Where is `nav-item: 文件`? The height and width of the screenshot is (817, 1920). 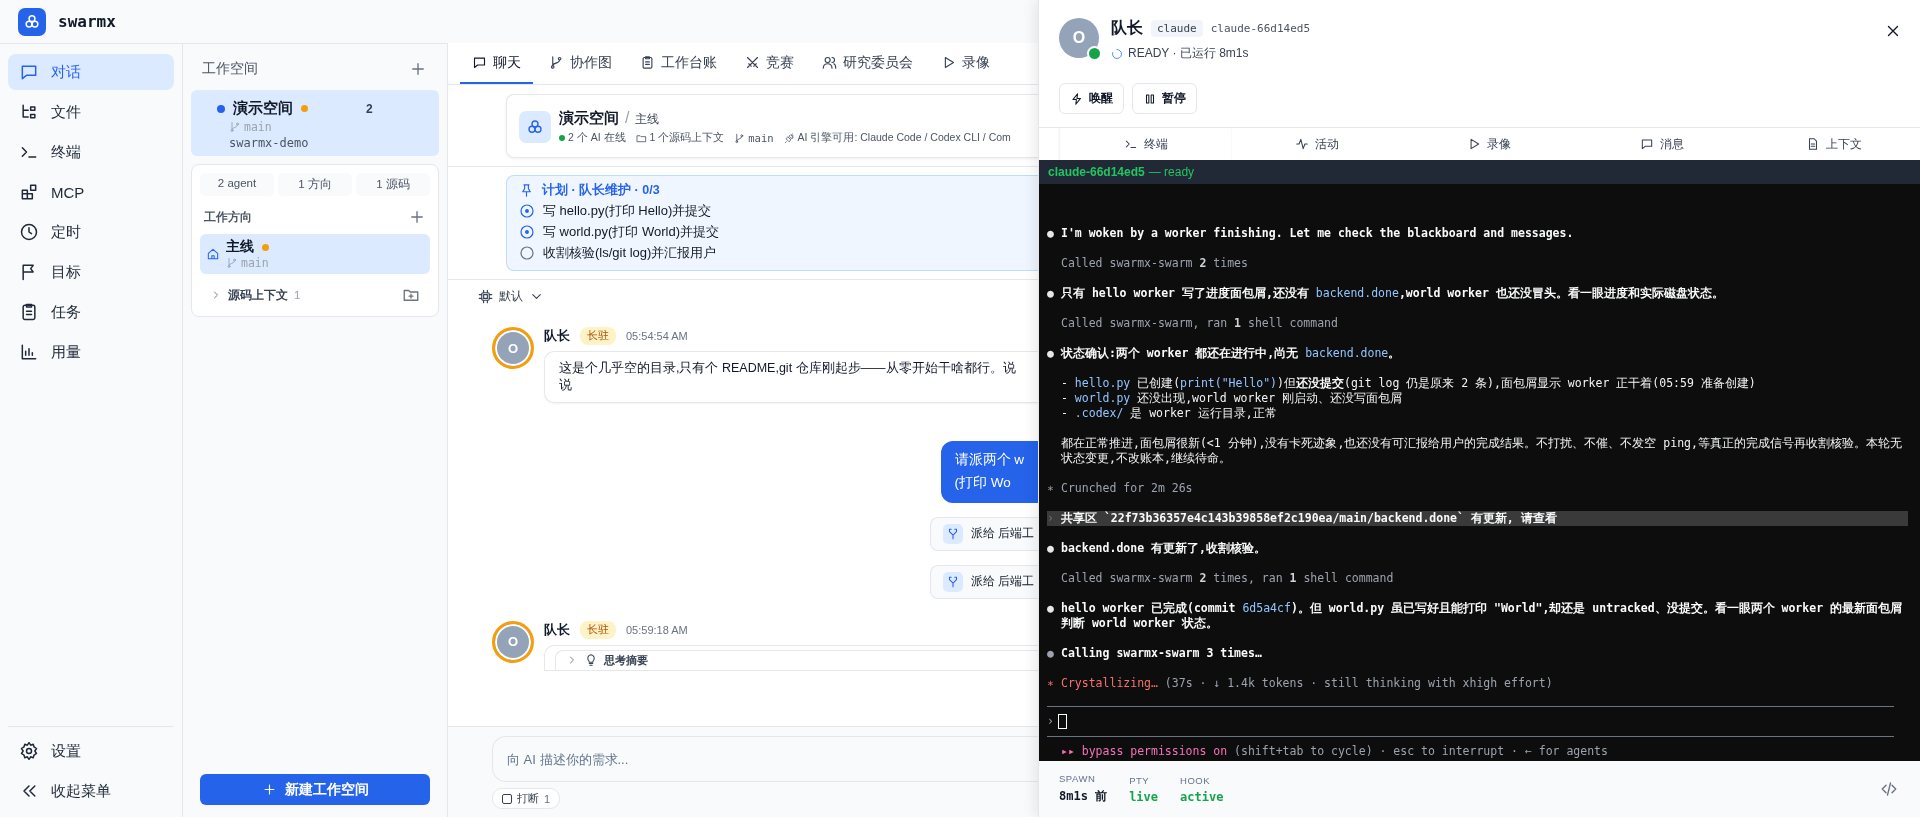 nav-item: 文件 is located at coordinates (91, 112).